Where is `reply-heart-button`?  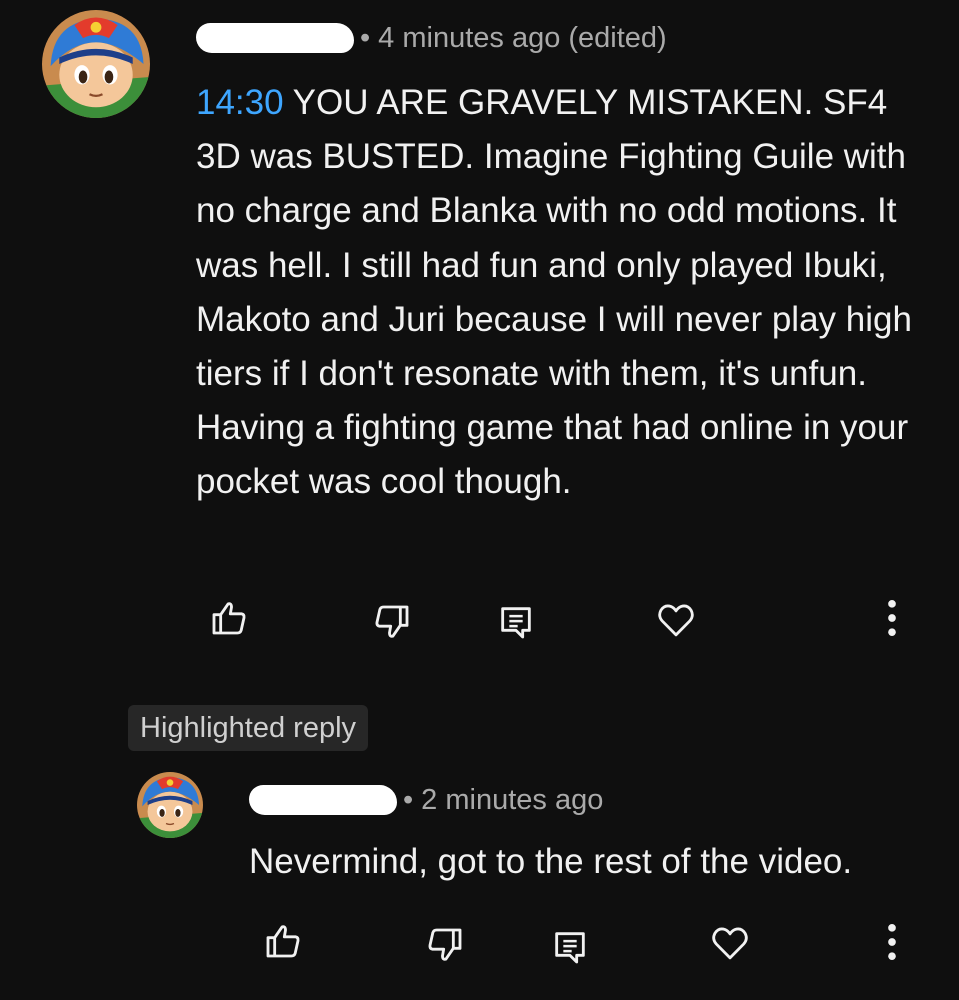
reply-heart-button is located at coordinates (730, 943).